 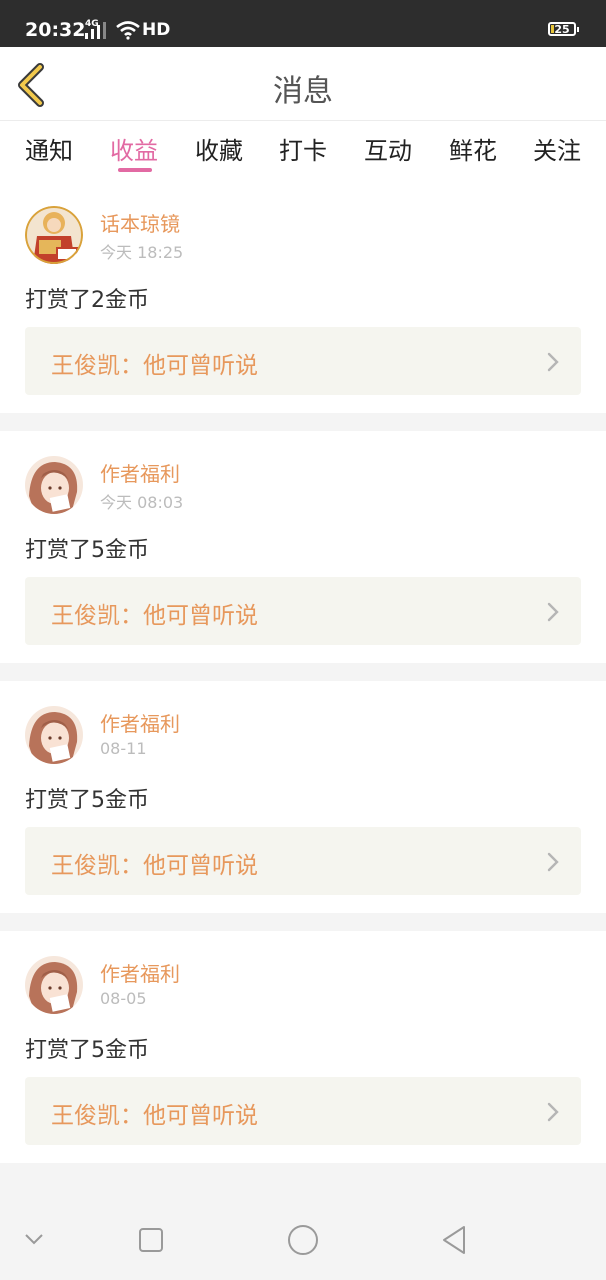 I want to click on recent-apps-button, so click(x=151, y=1240).